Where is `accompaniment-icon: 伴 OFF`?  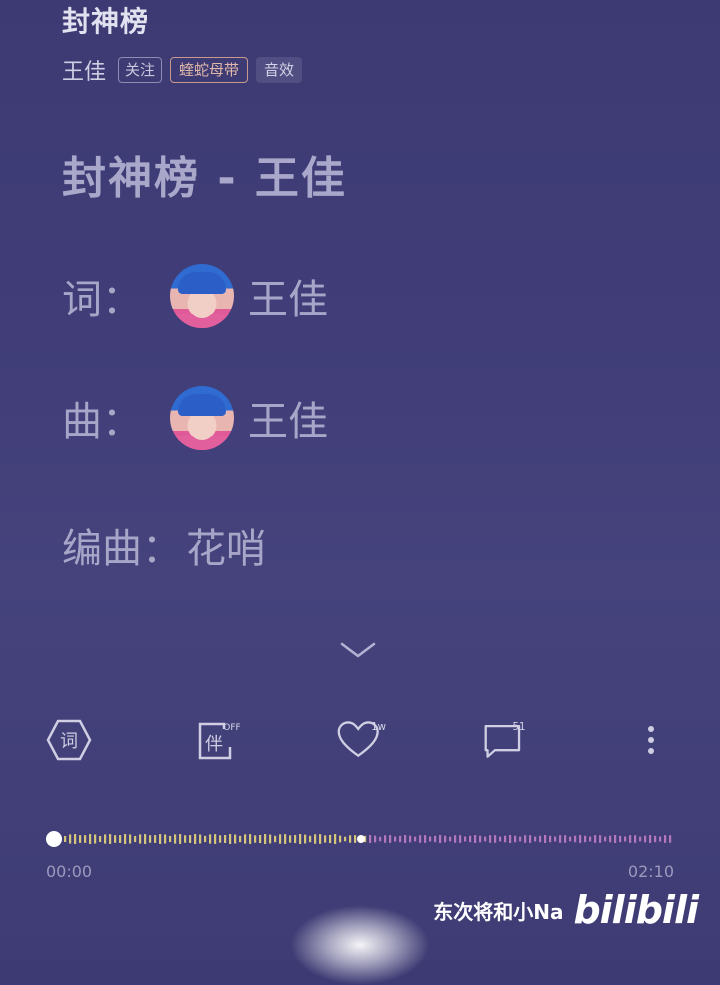 accompaniment-icon: 伴 OFF is located at coordinates (219, 741).